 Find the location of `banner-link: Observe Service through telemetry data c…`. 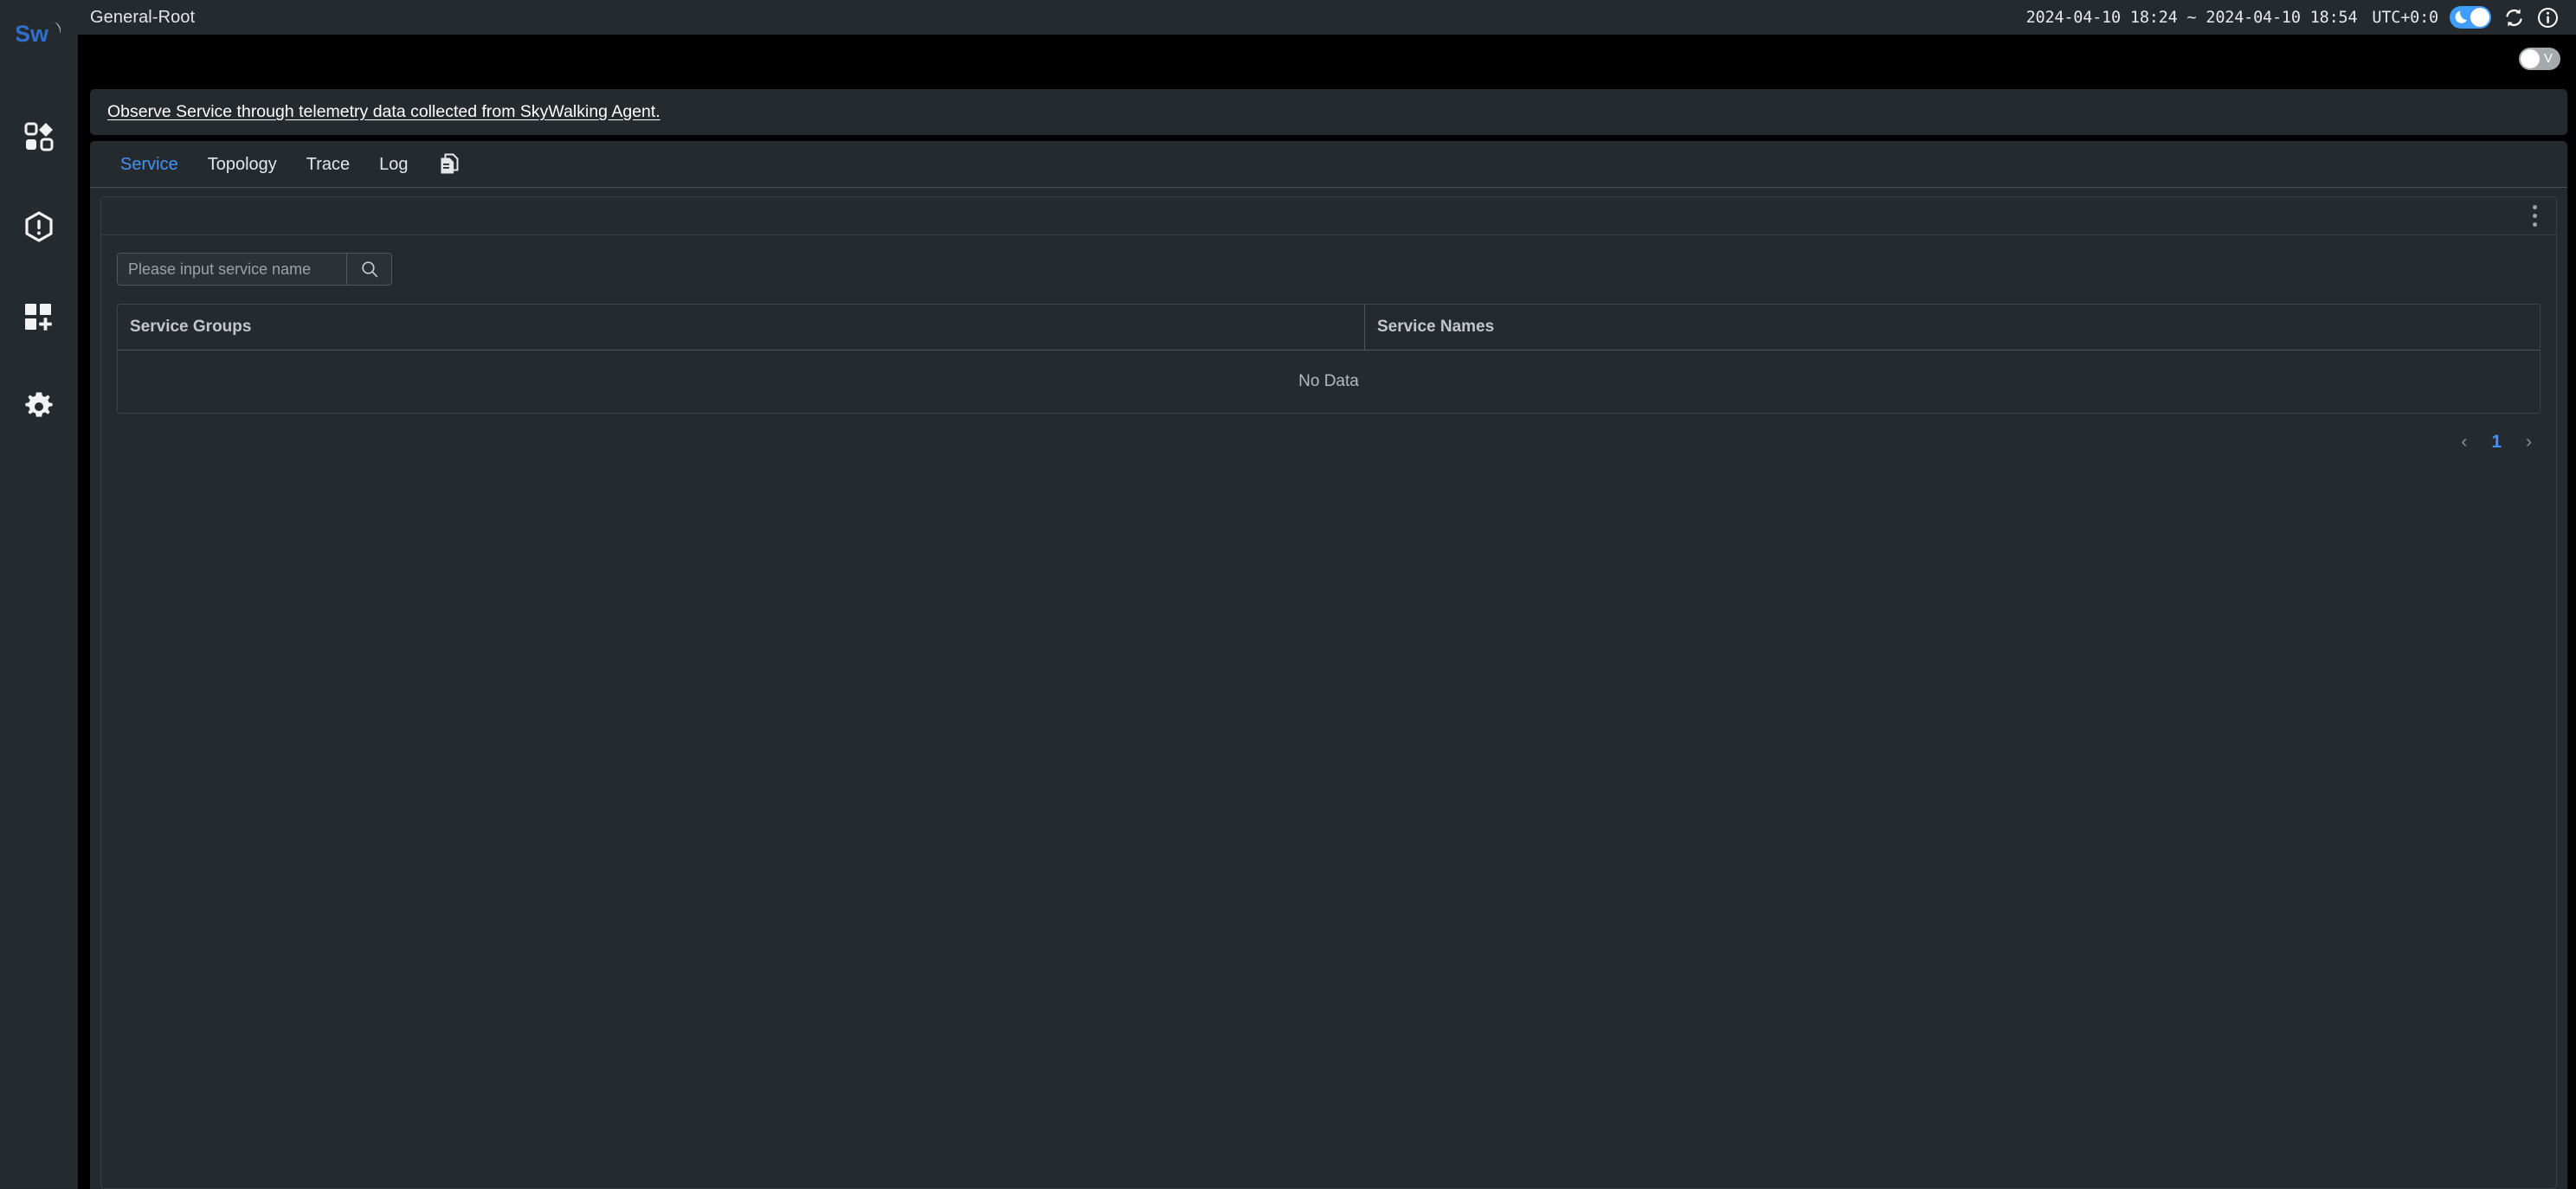

banner-link: Observe Service through telemetry data c… is located at coordinates (383, 112).